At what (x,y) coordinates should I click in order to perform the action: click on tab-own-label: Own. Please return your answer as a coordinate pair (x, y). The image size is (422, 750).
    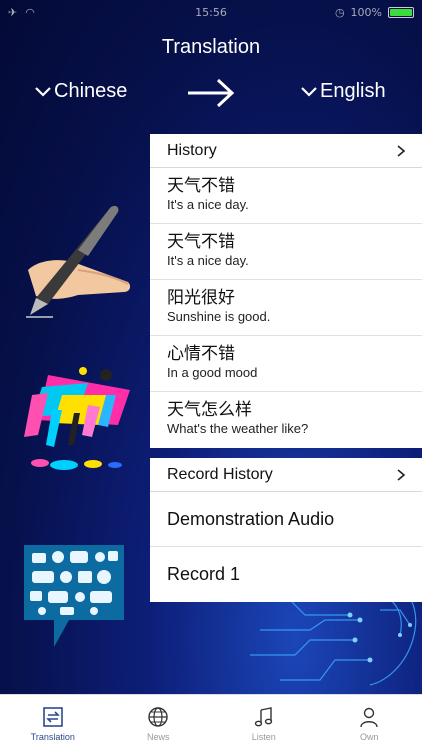
    Looking at the image, I should click on (369, 737).